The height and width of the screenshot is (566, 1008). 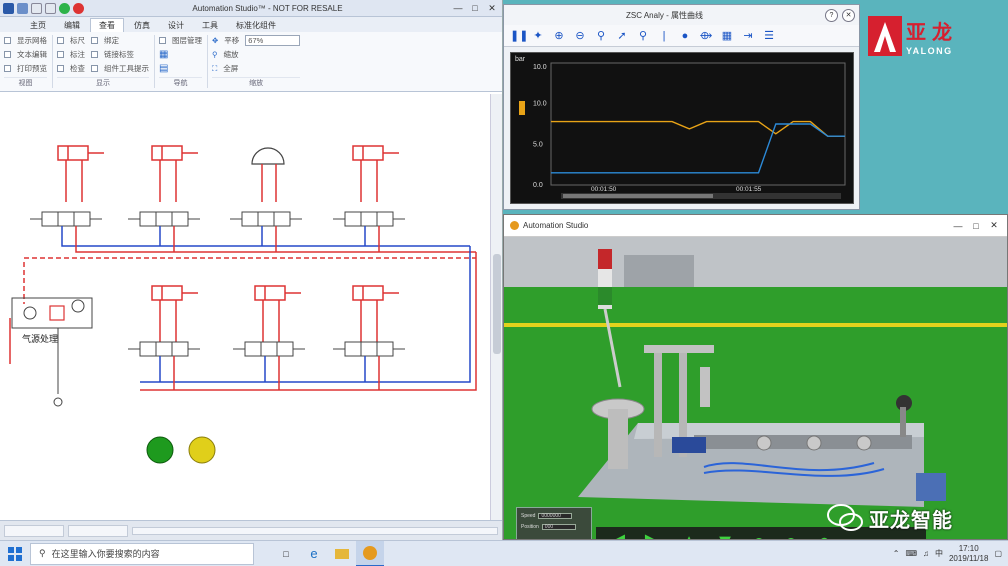 I want to click on layers-icon: ▦, so click(x=163, y=54).